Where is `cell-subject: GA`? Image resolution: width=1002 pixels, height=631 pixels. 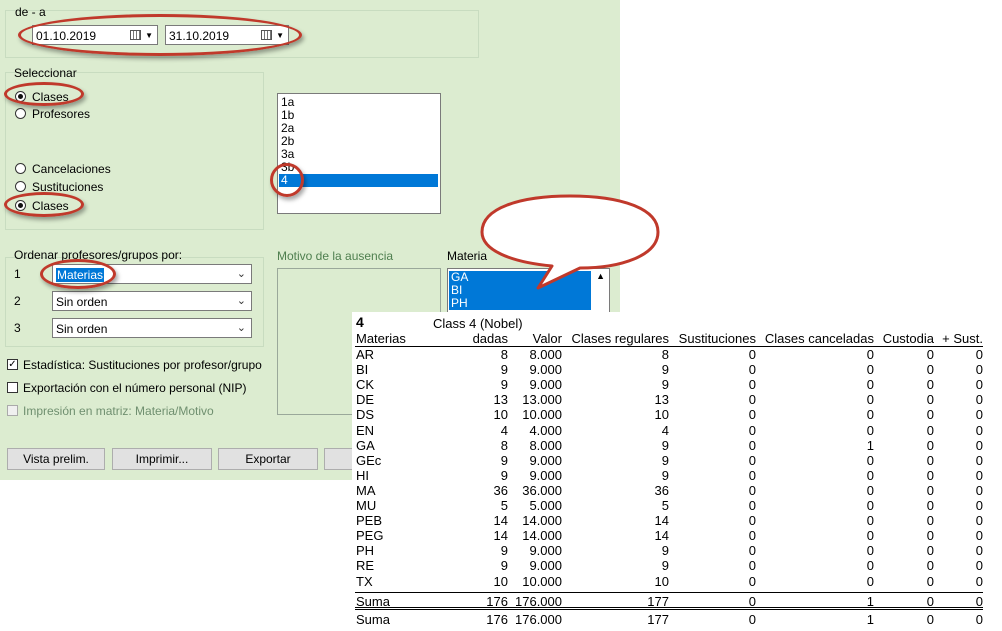
cell-subject: GA is located at coordinates (365, 445).